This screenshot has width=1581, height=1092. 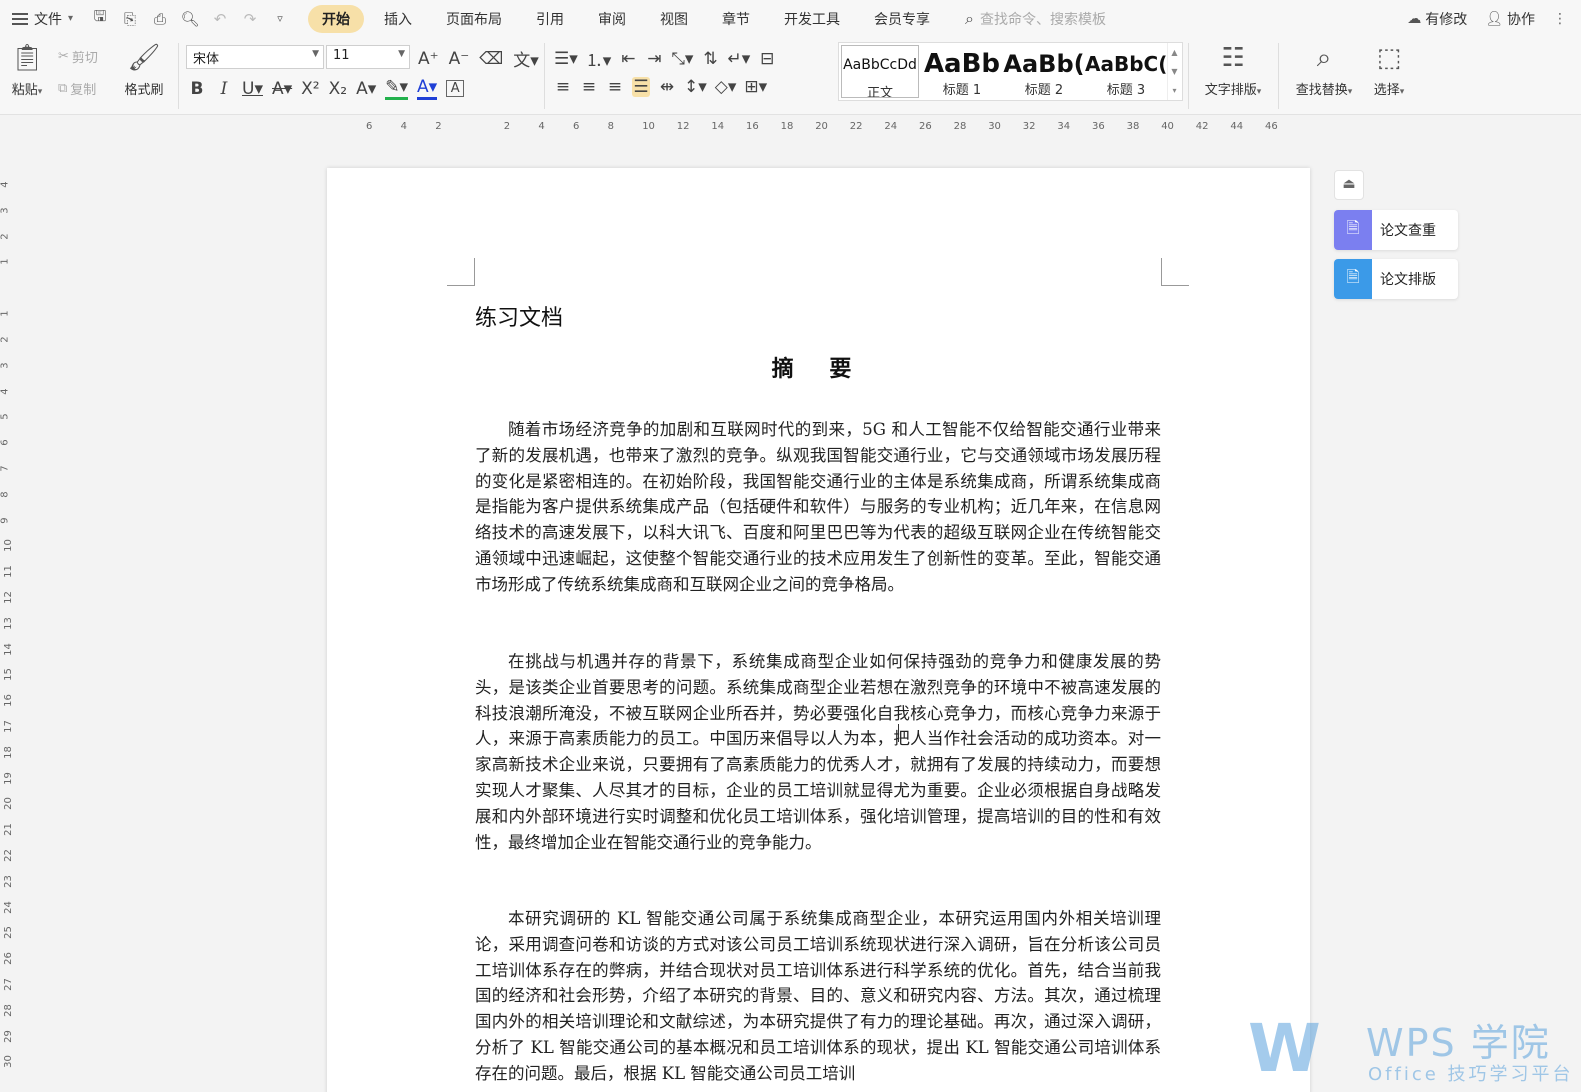 What do you see at coordinates (962, 64) in the screenshot?
I see `style-sample: AaBb` at bounding box center [962, 64].